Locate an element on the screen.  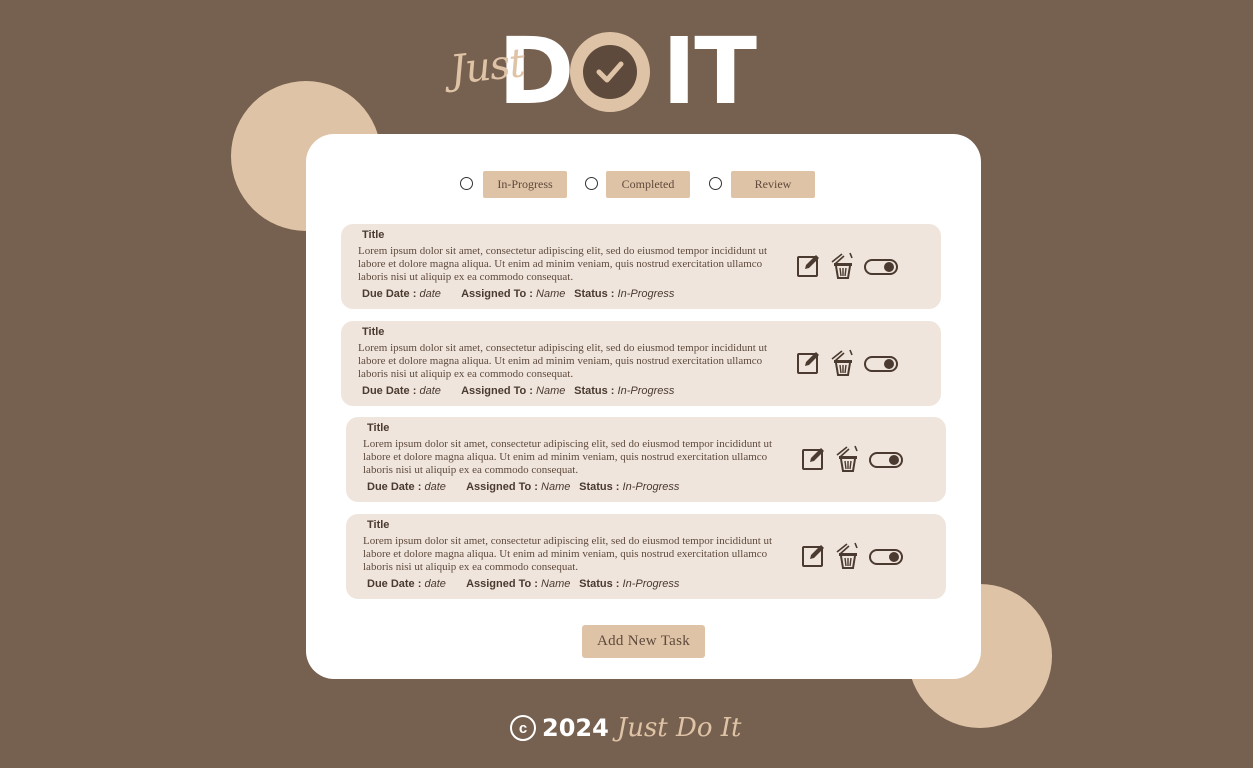
footer-year: 2024 is located at coordinates (575, 728).